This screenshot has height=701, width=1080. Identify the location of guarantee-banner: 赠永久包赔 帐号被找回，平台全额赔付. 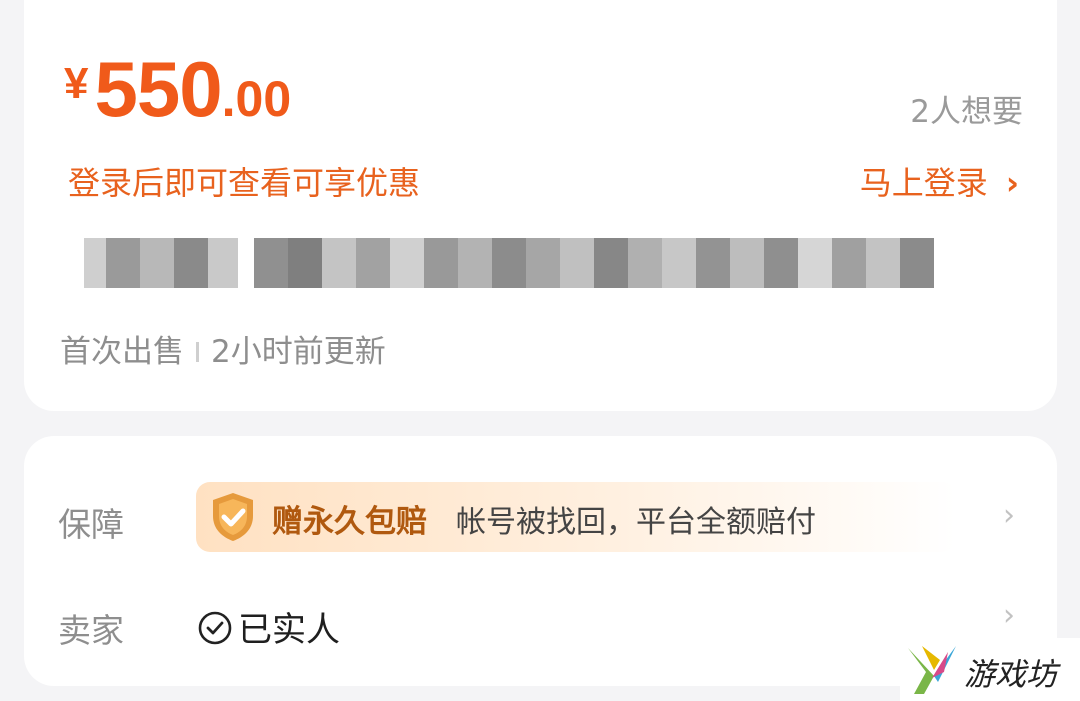
(576, 517).